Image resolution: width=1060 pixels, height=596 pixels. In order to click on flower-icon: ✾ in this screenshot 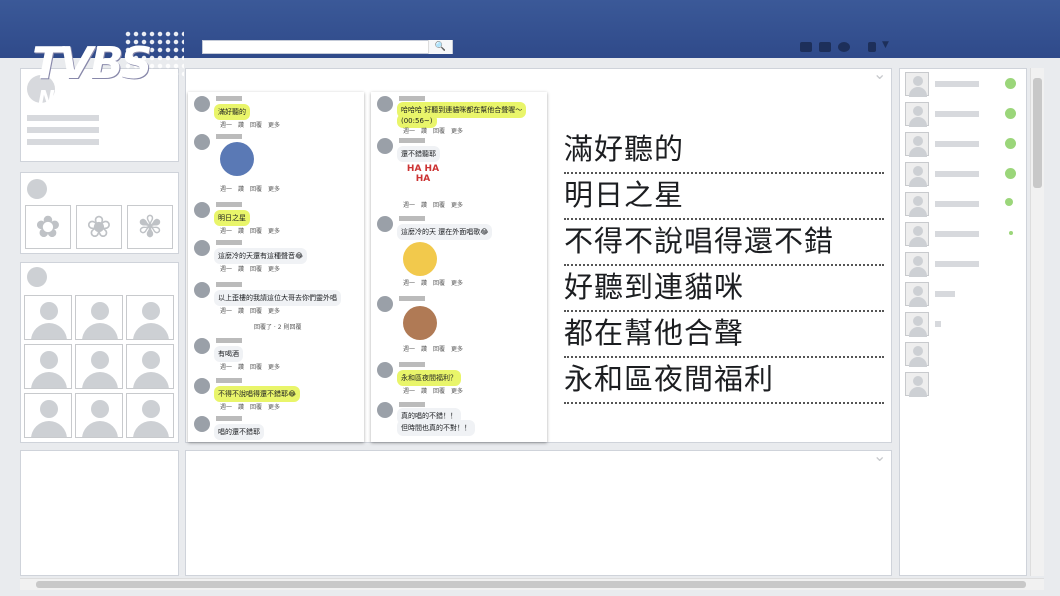, I will do `click(150, 227)`.